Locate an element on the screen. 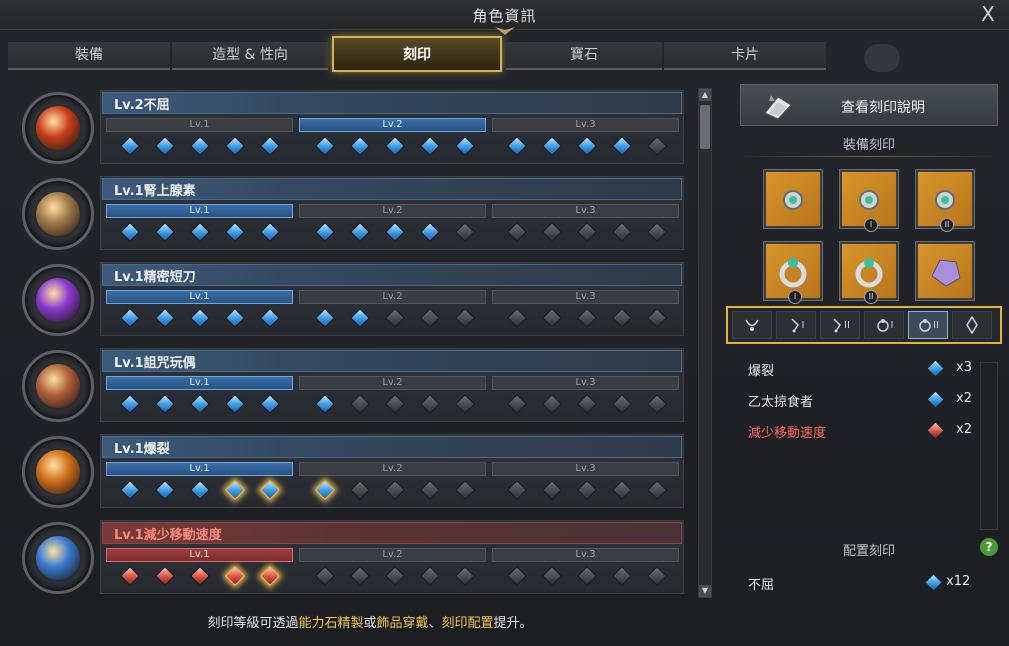 Image resolution: width=1009 pixels, height=646 pixels. filter-earring-2: II is located at coordinates (840, 325).